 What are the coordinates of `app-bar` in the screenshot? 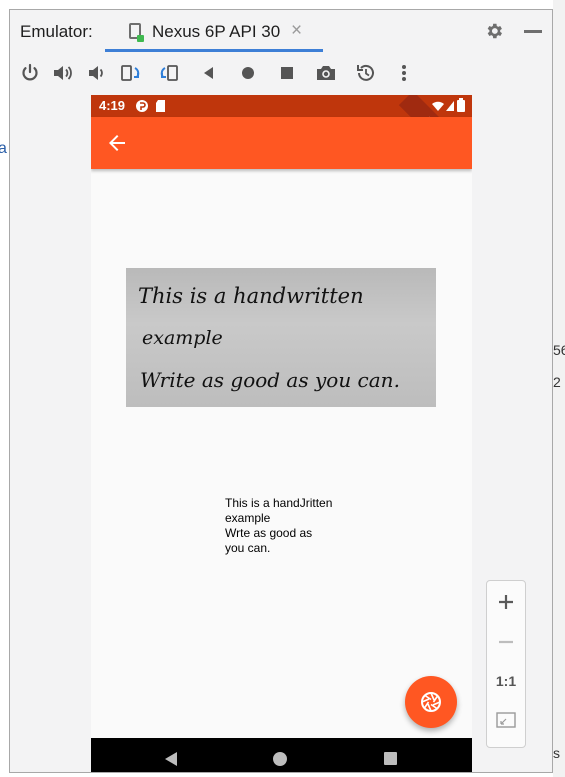 It's located at (281, 143).